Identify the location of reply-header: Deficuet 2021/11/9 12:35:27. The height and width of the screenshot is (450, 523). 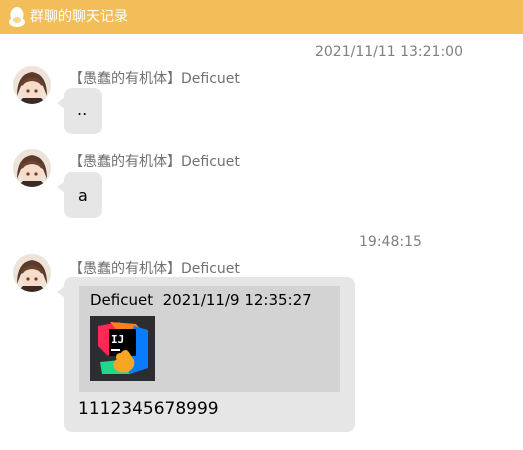
(201, 300).